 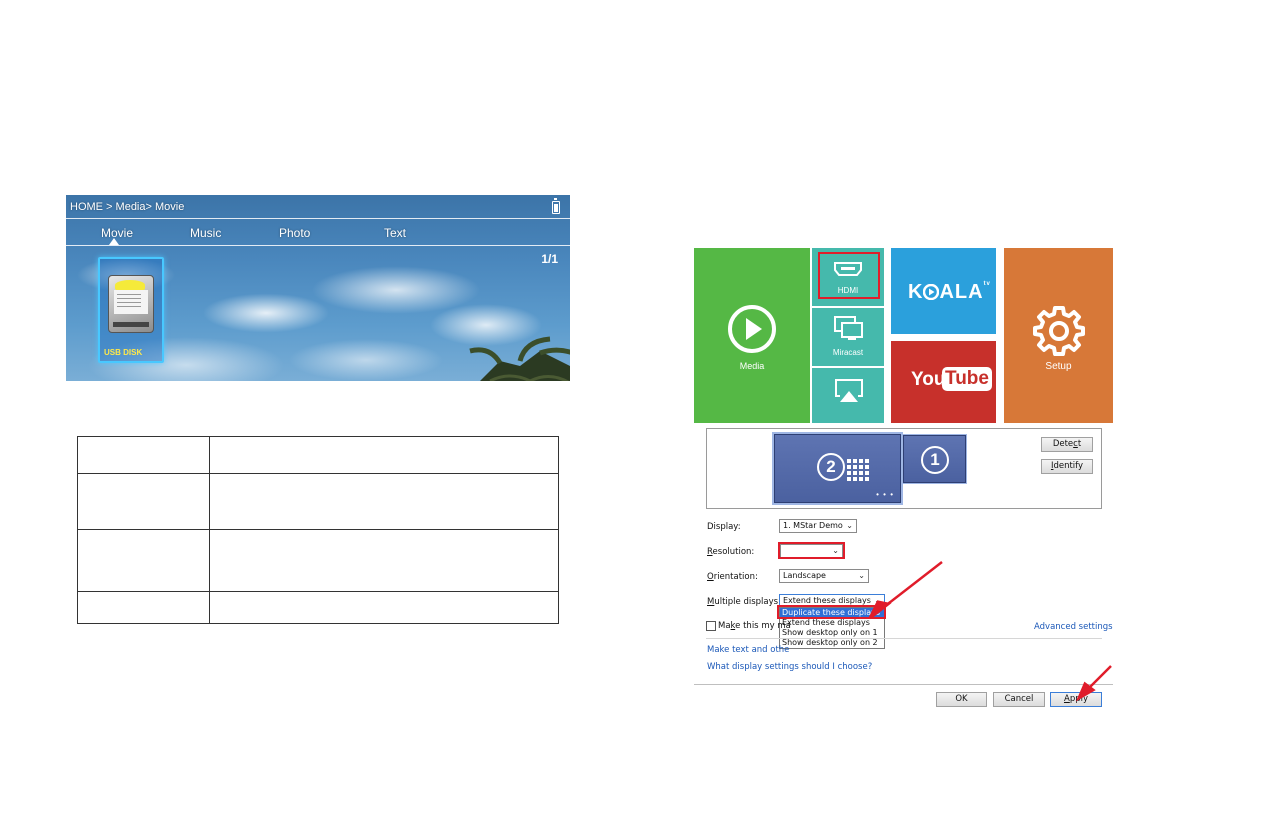 What do you see at coordinates (1019, 699) in the screenshot?
I see `cancel-button: Cancel` at bounding box center [1019, 699].